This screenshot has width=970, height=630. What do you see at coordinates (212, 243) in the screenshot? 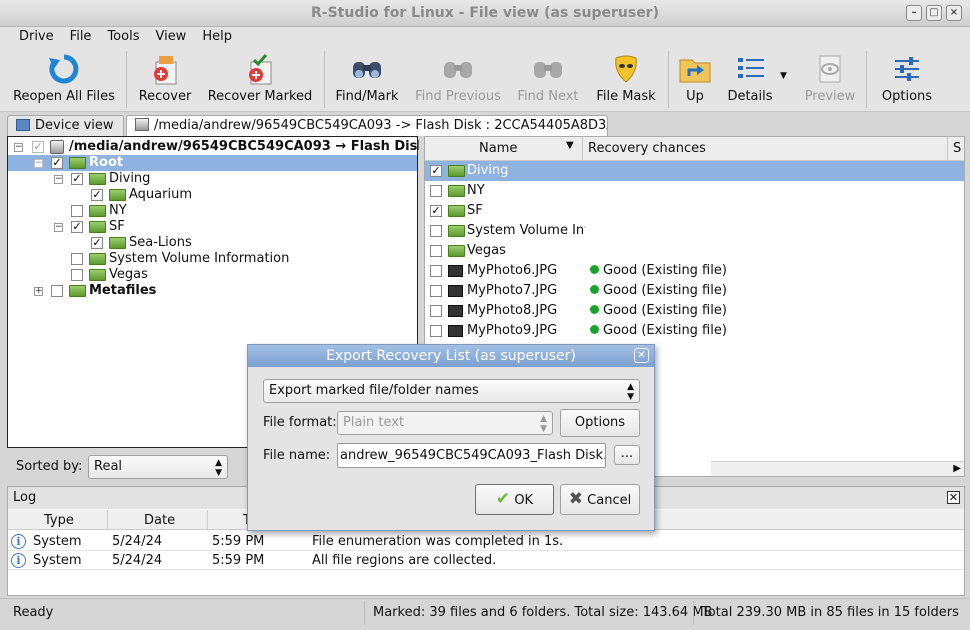
I see `tree-item-sea-lions: ✓ Sea-Lions` at bounding box center [212, 243].